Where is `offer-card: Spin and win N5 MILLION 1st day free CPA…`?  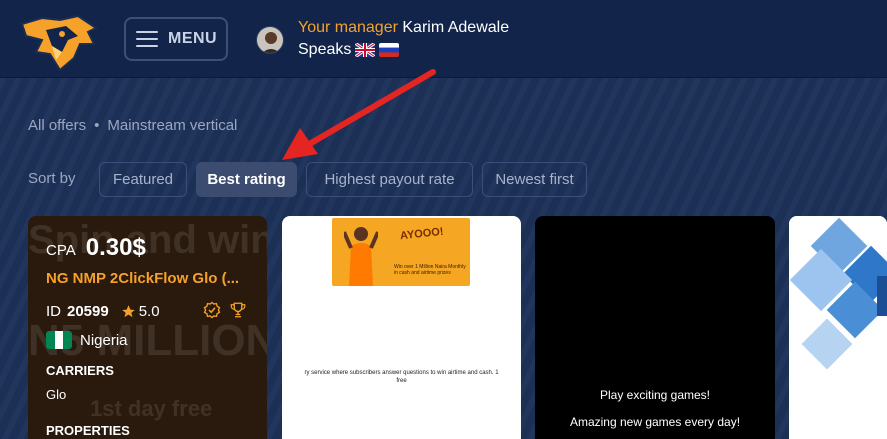 offer-card: Spin and win N5 MILLION 1st day free CPA… is located at coordinates (147, 327).